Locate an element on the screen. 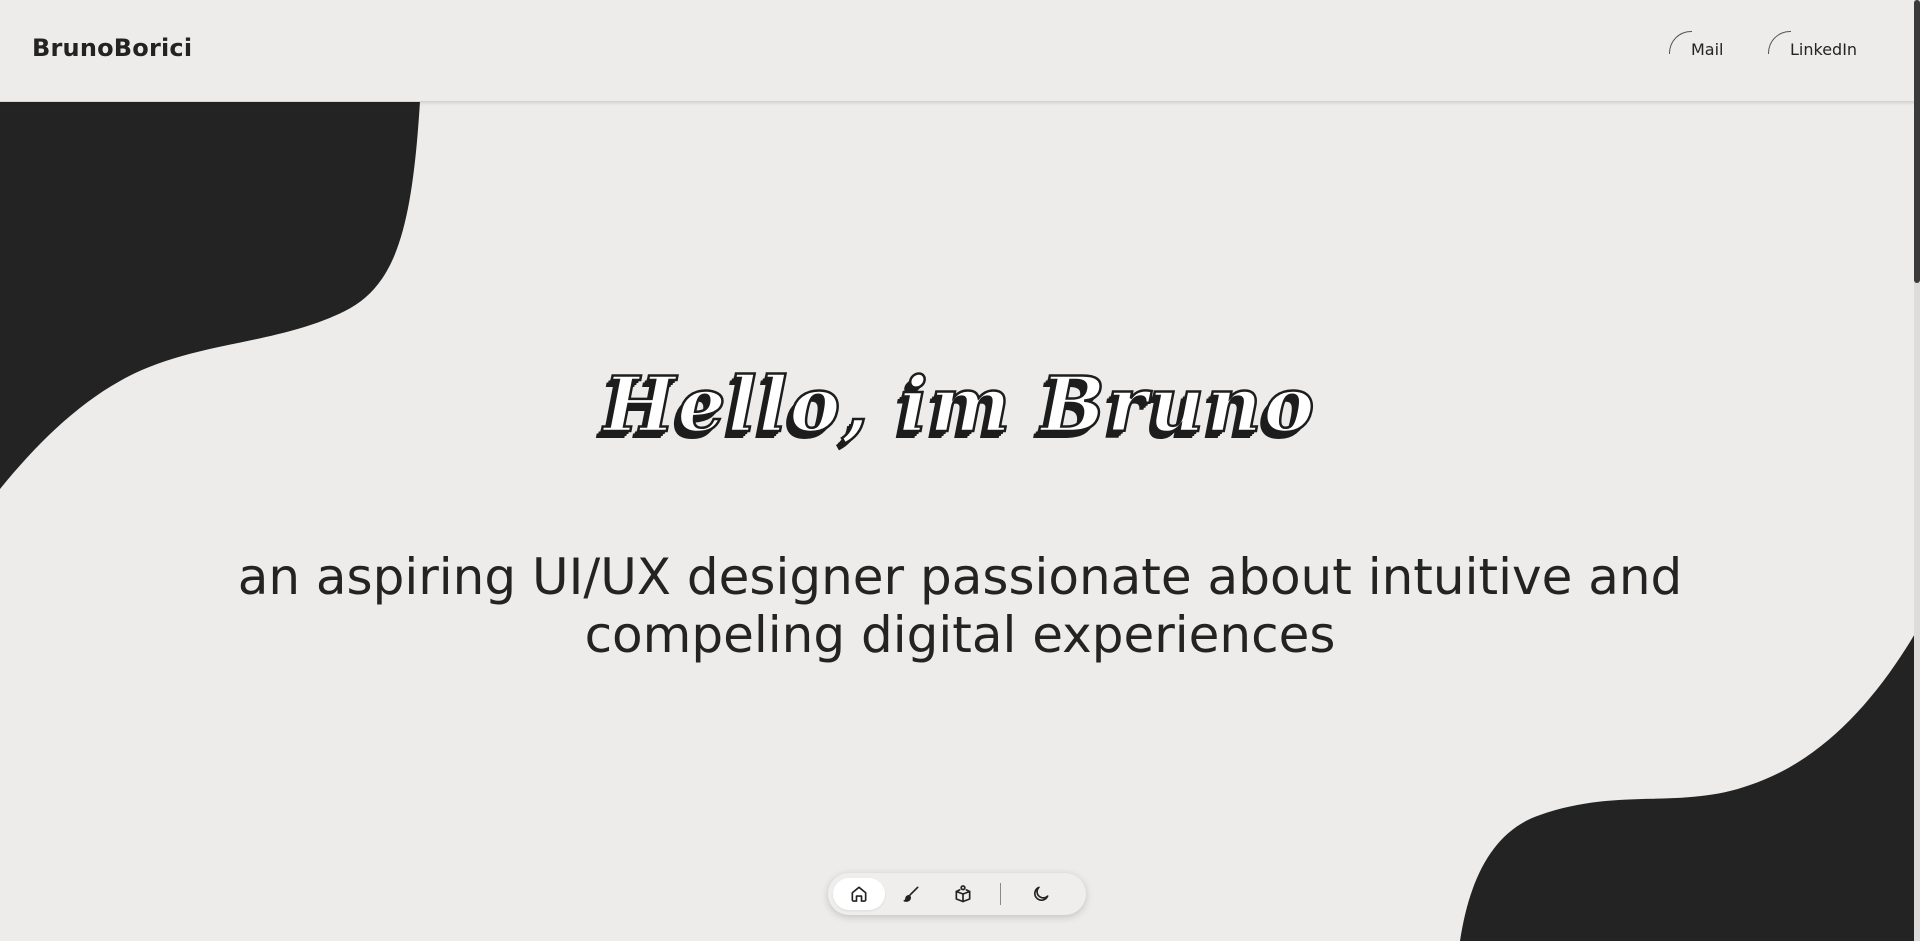 The height and width of the screenshot is (941, 1920). decorative-blob-bottom-right is located at coordinates (1690, 783).